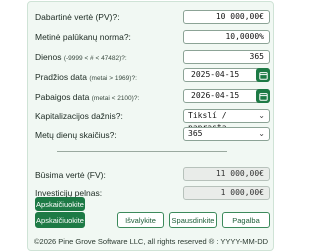  I want to click on clear-button: Išvalykite, so click(140, 220).